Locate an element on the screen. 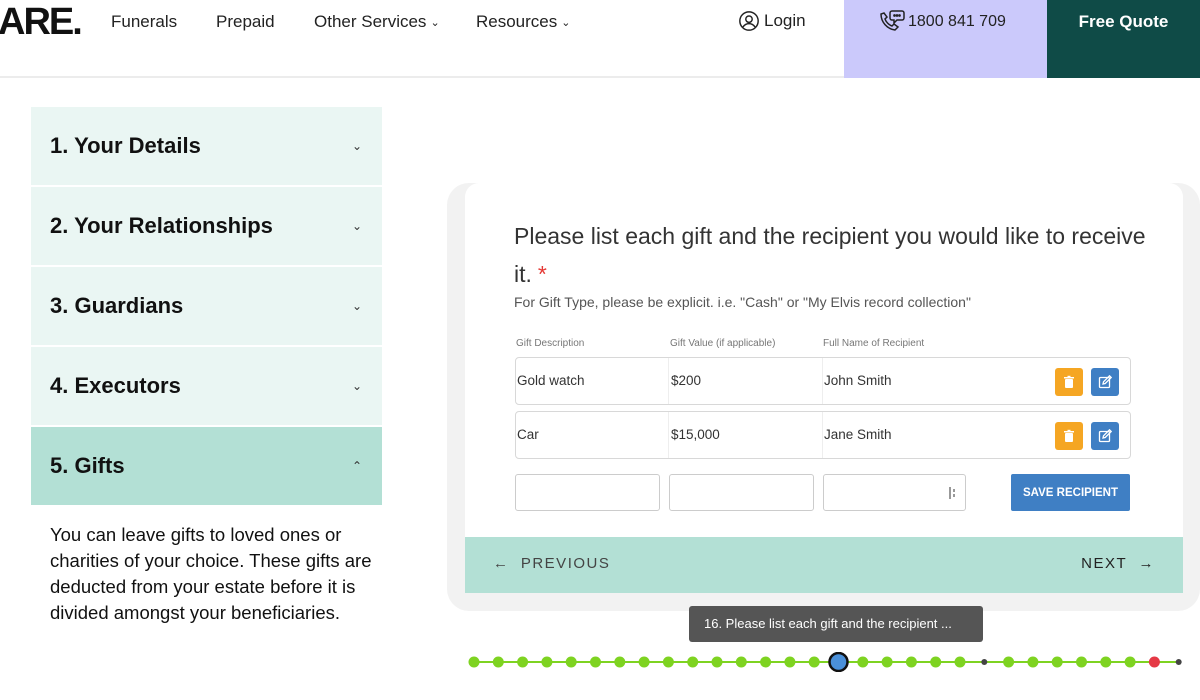 Image resolution: width=1200 pixels, height=700 pixels. nav-prepaid: Prepaid is located at coordinates (245, 22).